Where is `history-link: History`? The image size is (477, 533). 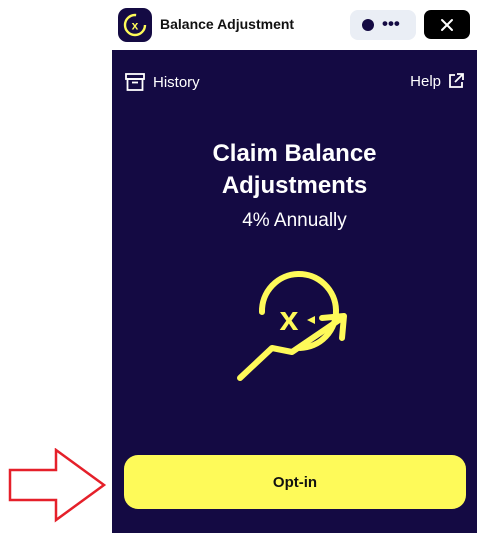 history-link: History is located at coordinates (162, 82).